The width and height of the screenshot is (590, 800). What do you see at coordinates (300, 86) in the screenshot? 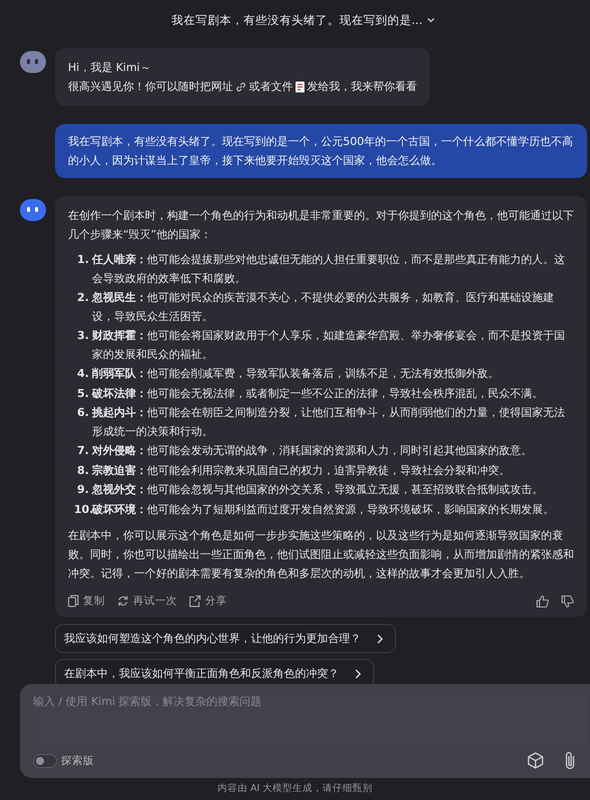
I see `document-icon` at bounding box center [300, 86].